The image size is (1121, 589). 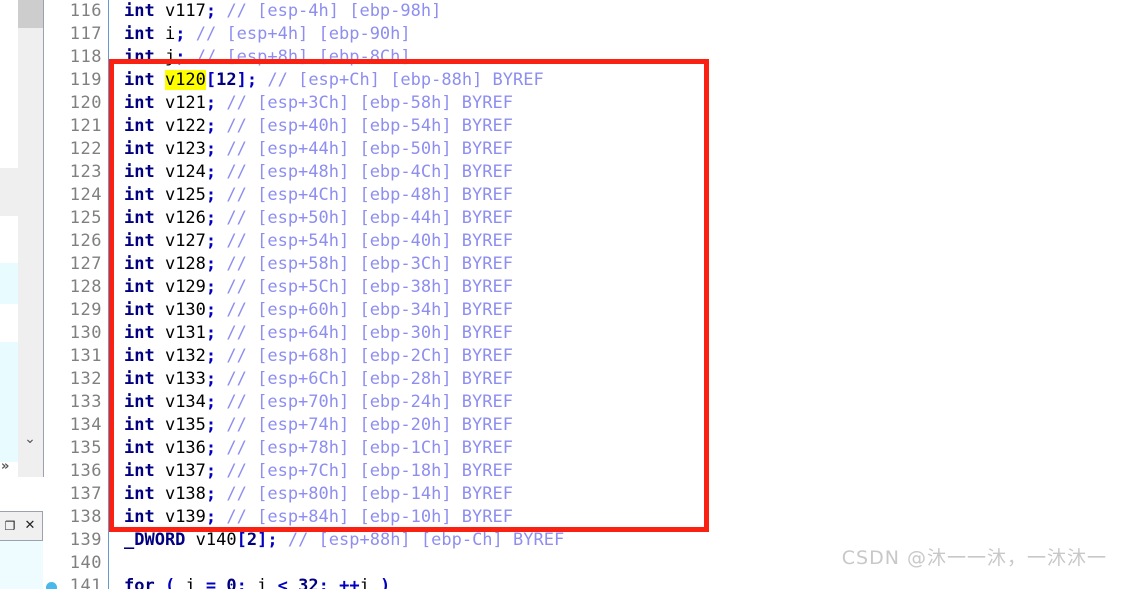 What do you see at coordinates (369, 448) in the screenshot?
I see `code-token-cmt: // [esp+78h] [ebp-1Ch] BYREF` at bounding box center [369, 448].